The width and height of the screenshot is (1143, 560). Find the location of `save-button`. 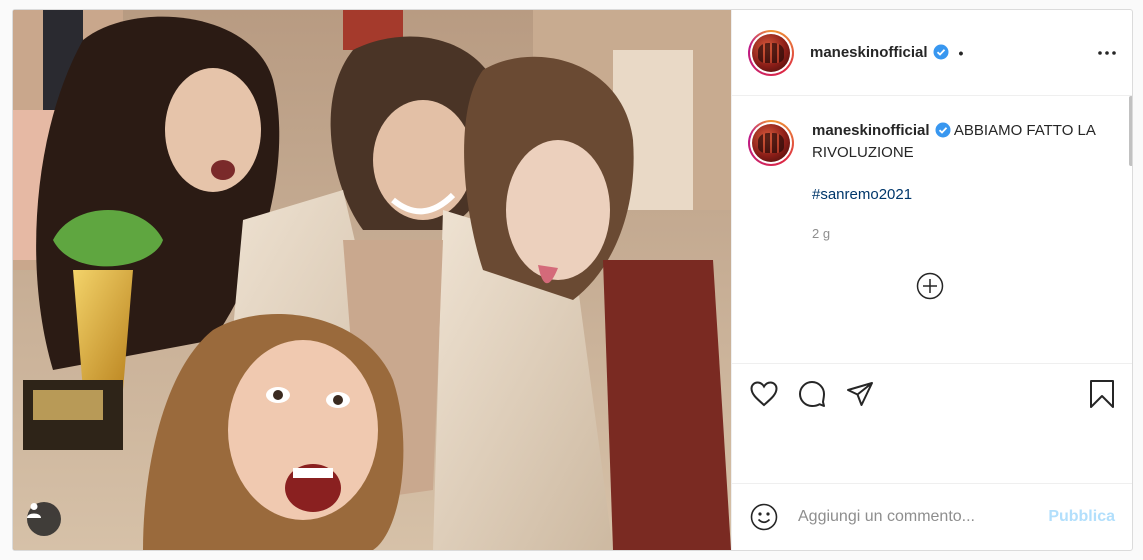

save-button is located at coordinates (1102, 394).